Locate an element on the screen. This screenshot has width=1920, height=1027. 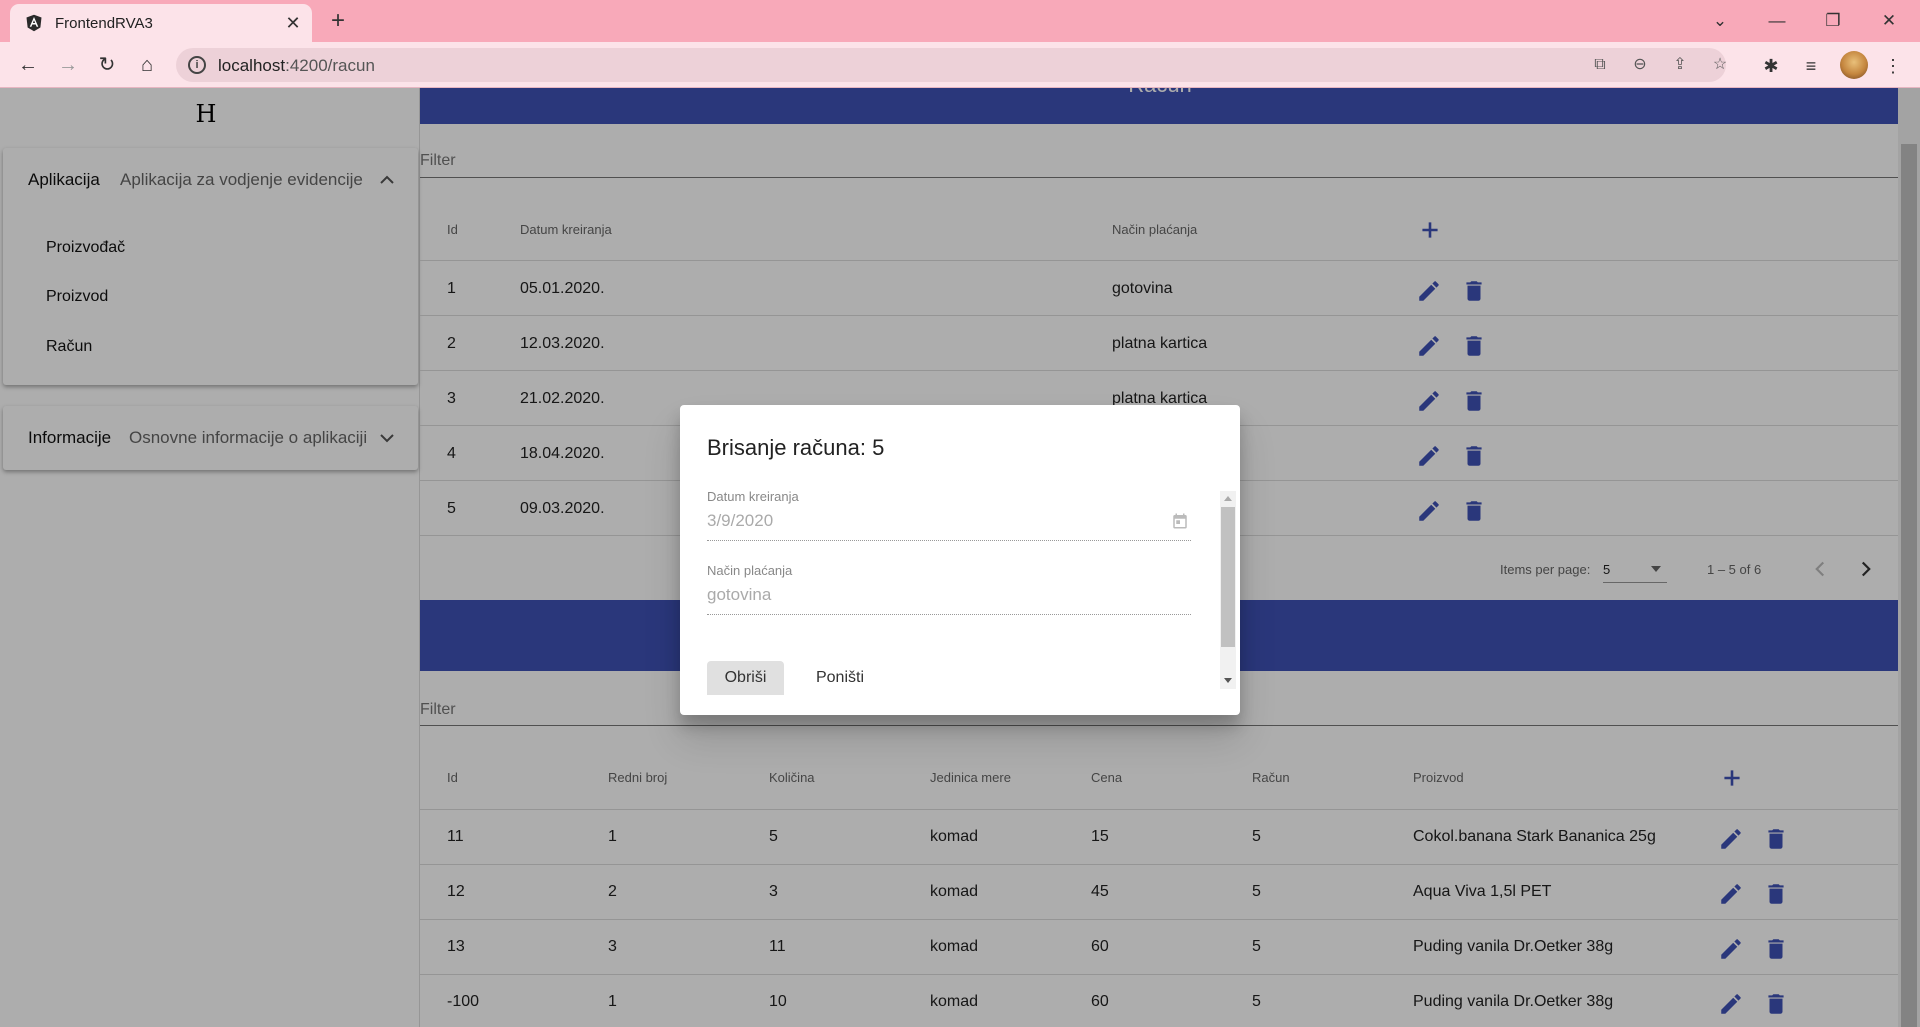
delete-button: Obriši is located at coordinates (745, 678).